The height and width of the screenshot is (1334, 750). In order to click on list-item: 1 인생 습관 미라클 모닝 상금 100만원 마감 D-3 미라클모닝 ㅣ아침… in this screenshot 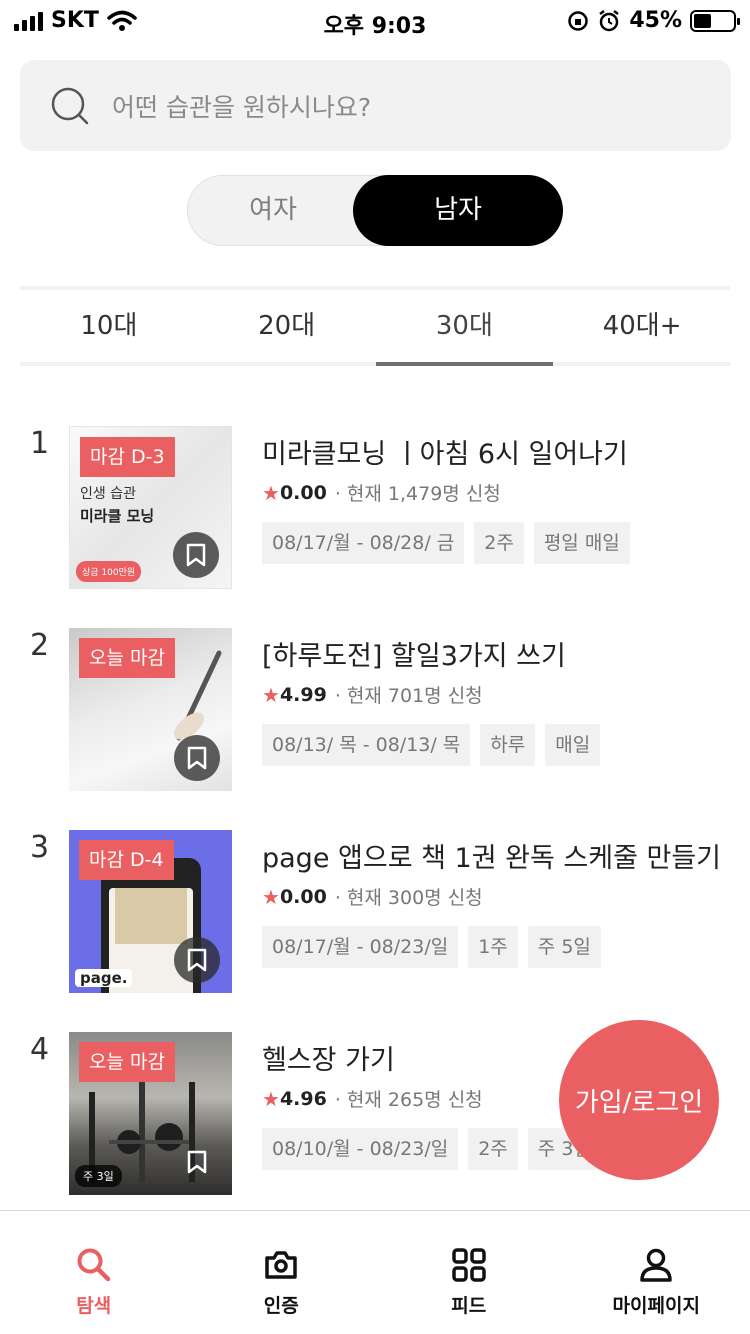, I will do `click(375, 508)`.